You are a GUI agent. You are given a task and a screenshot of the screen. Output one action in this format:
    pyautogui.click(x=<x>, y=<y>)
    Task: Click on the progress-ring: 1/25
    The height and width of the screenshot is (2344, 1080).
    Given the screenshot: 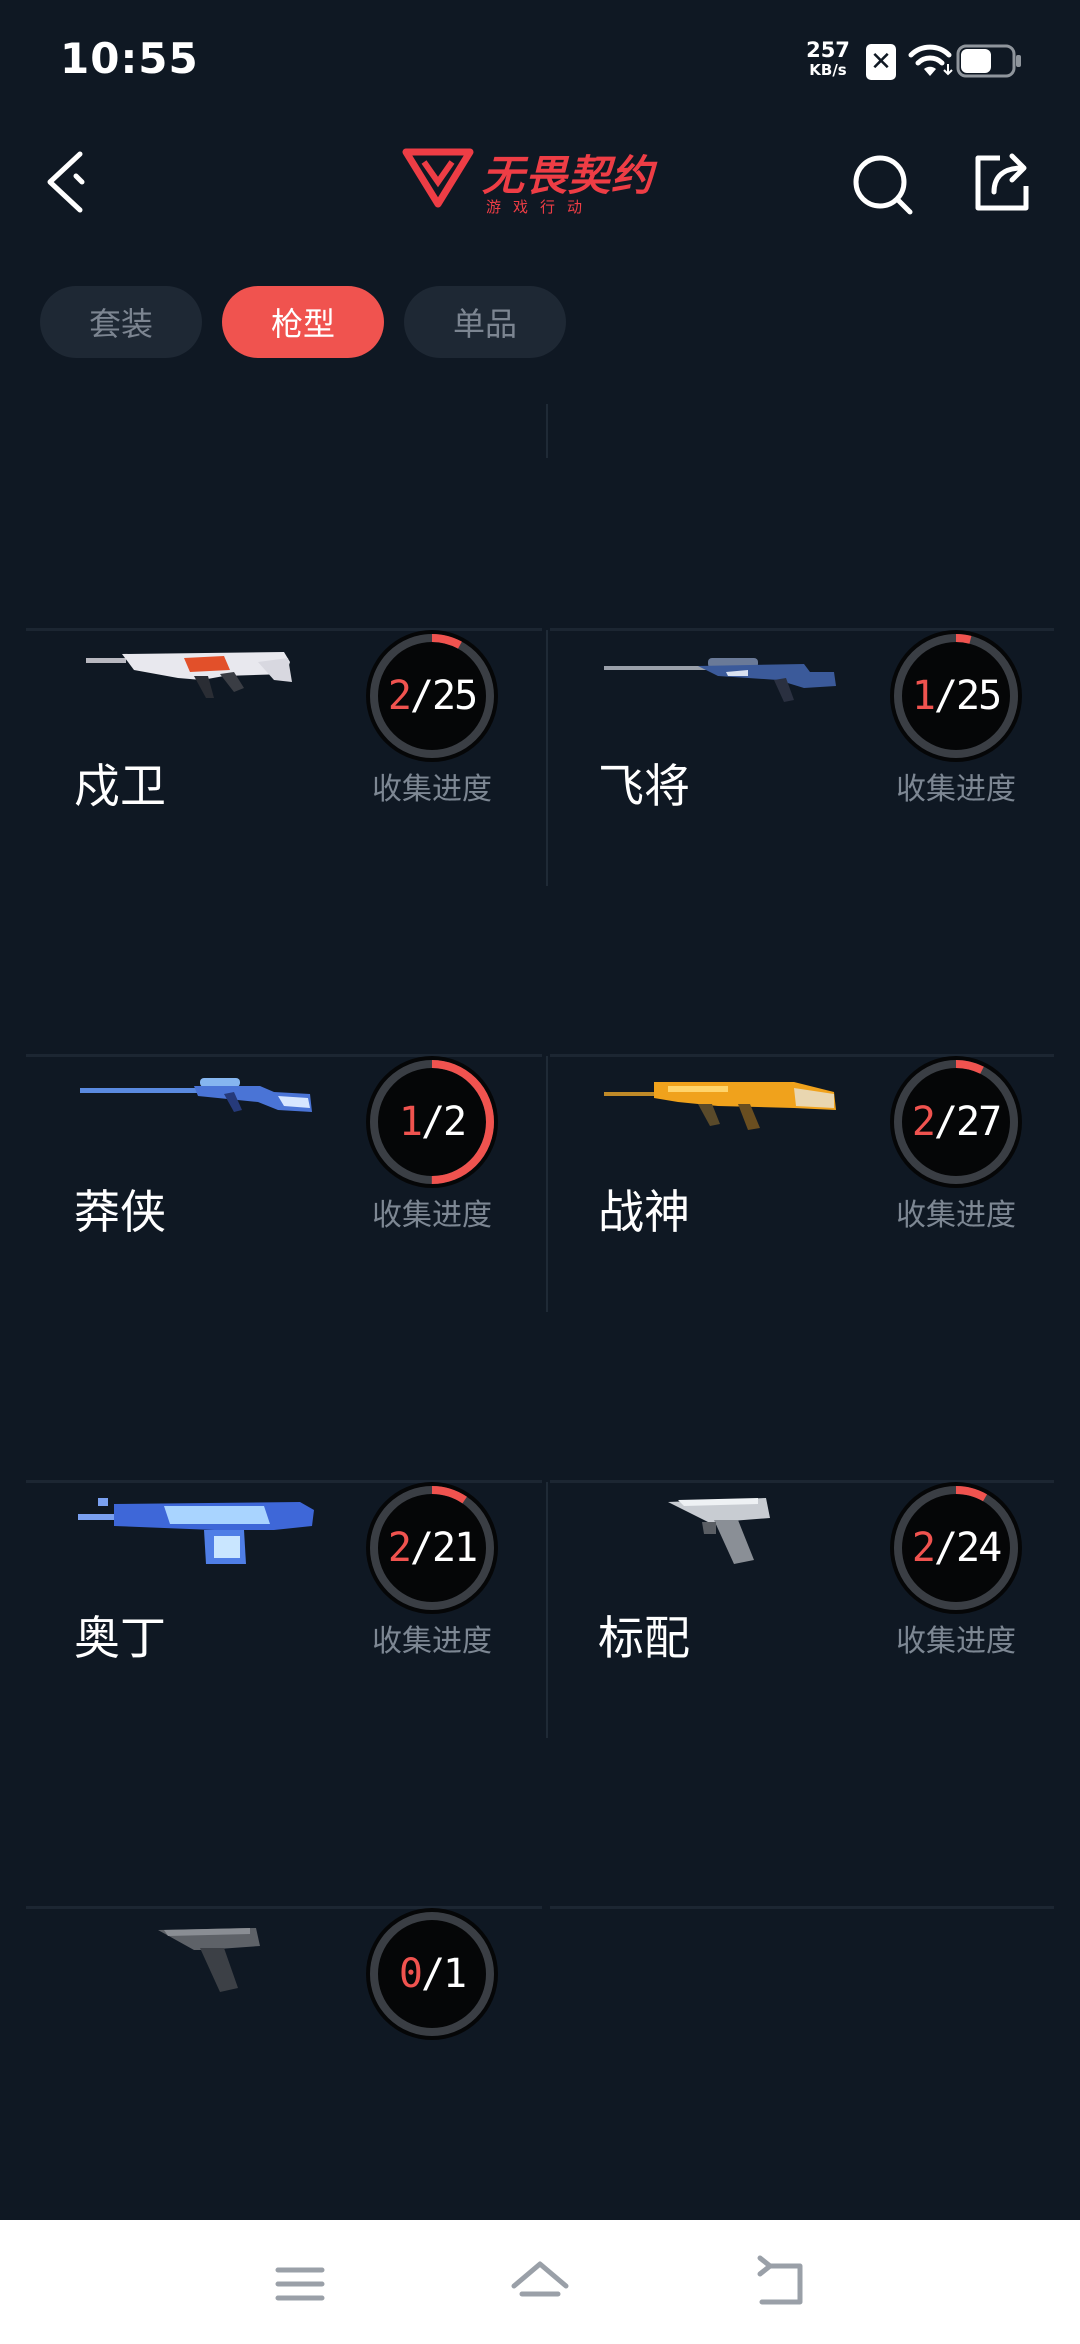 What is the action you would take?
    pyautogui.click(x=956, y=696)
    